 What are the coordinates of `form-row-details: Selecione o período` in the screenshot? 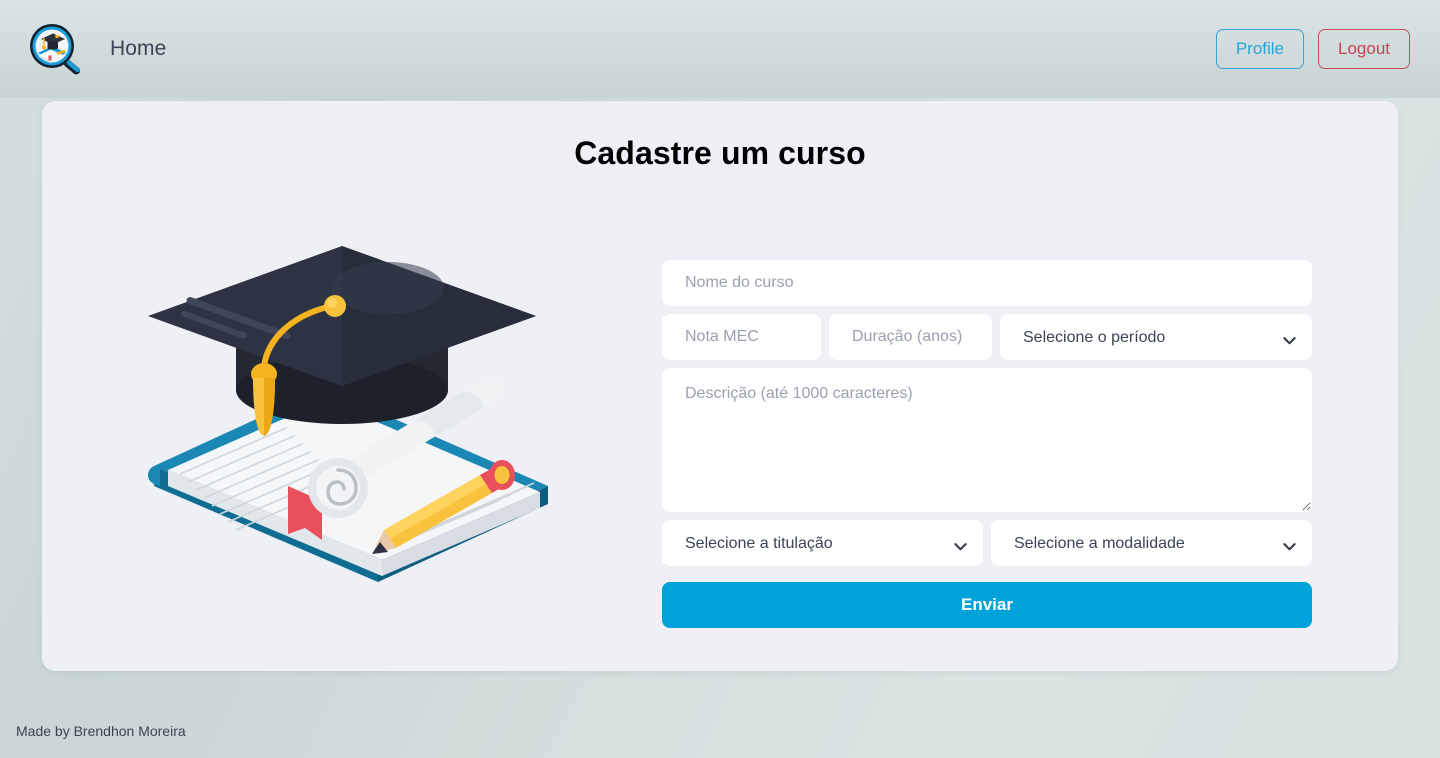 It's located at (987, 337).